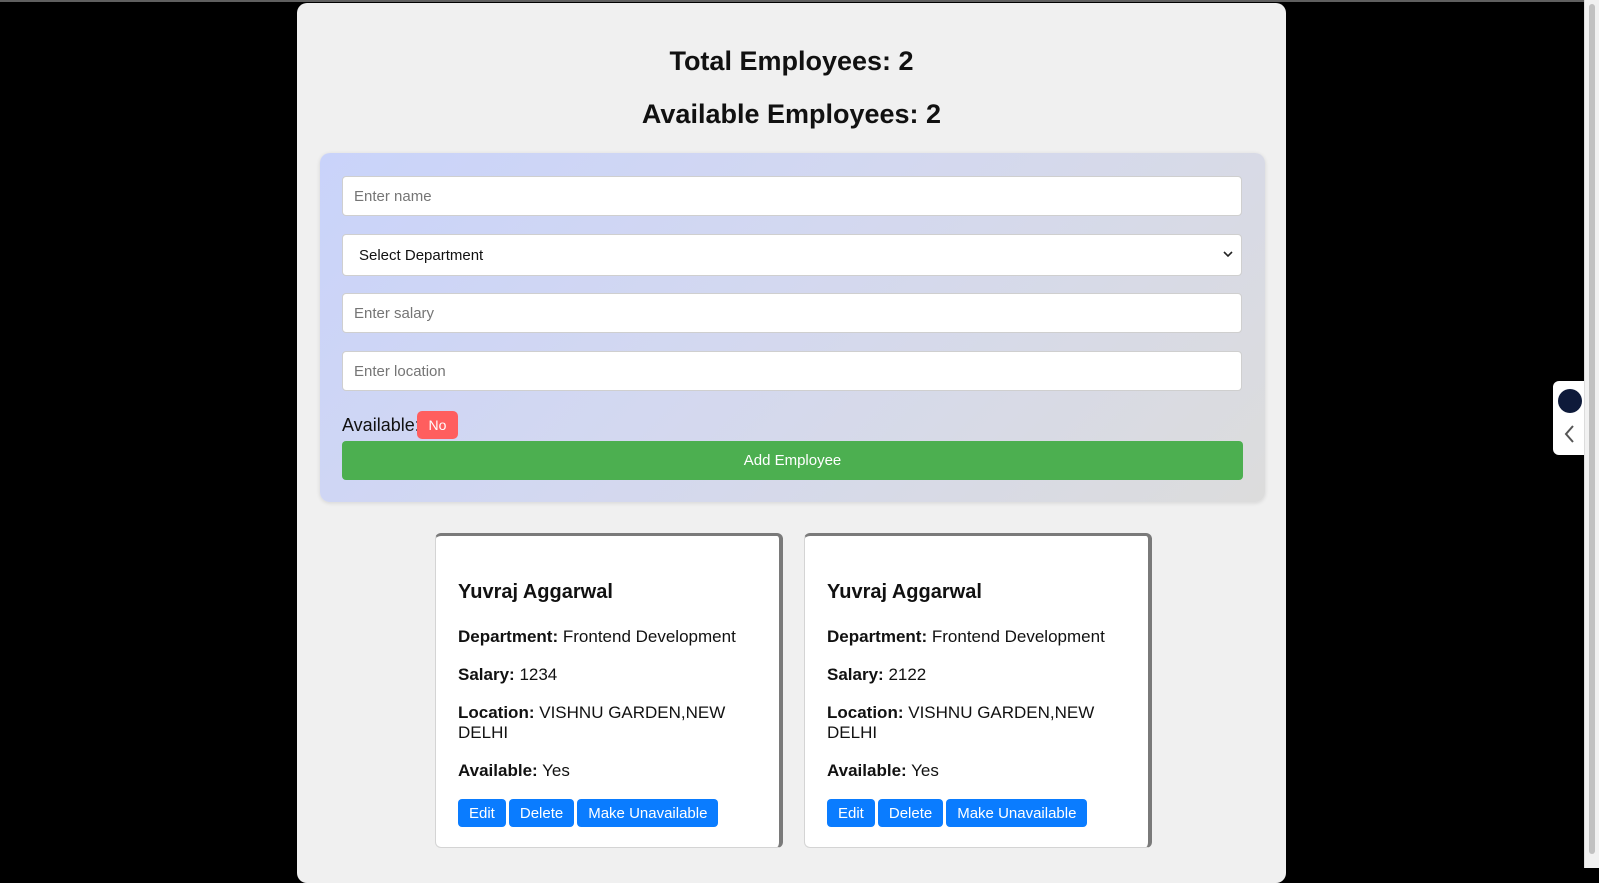 The width and height of the screenshot is (1599, 883). I want to click on chevron-left-icon, so click(1570, 434).